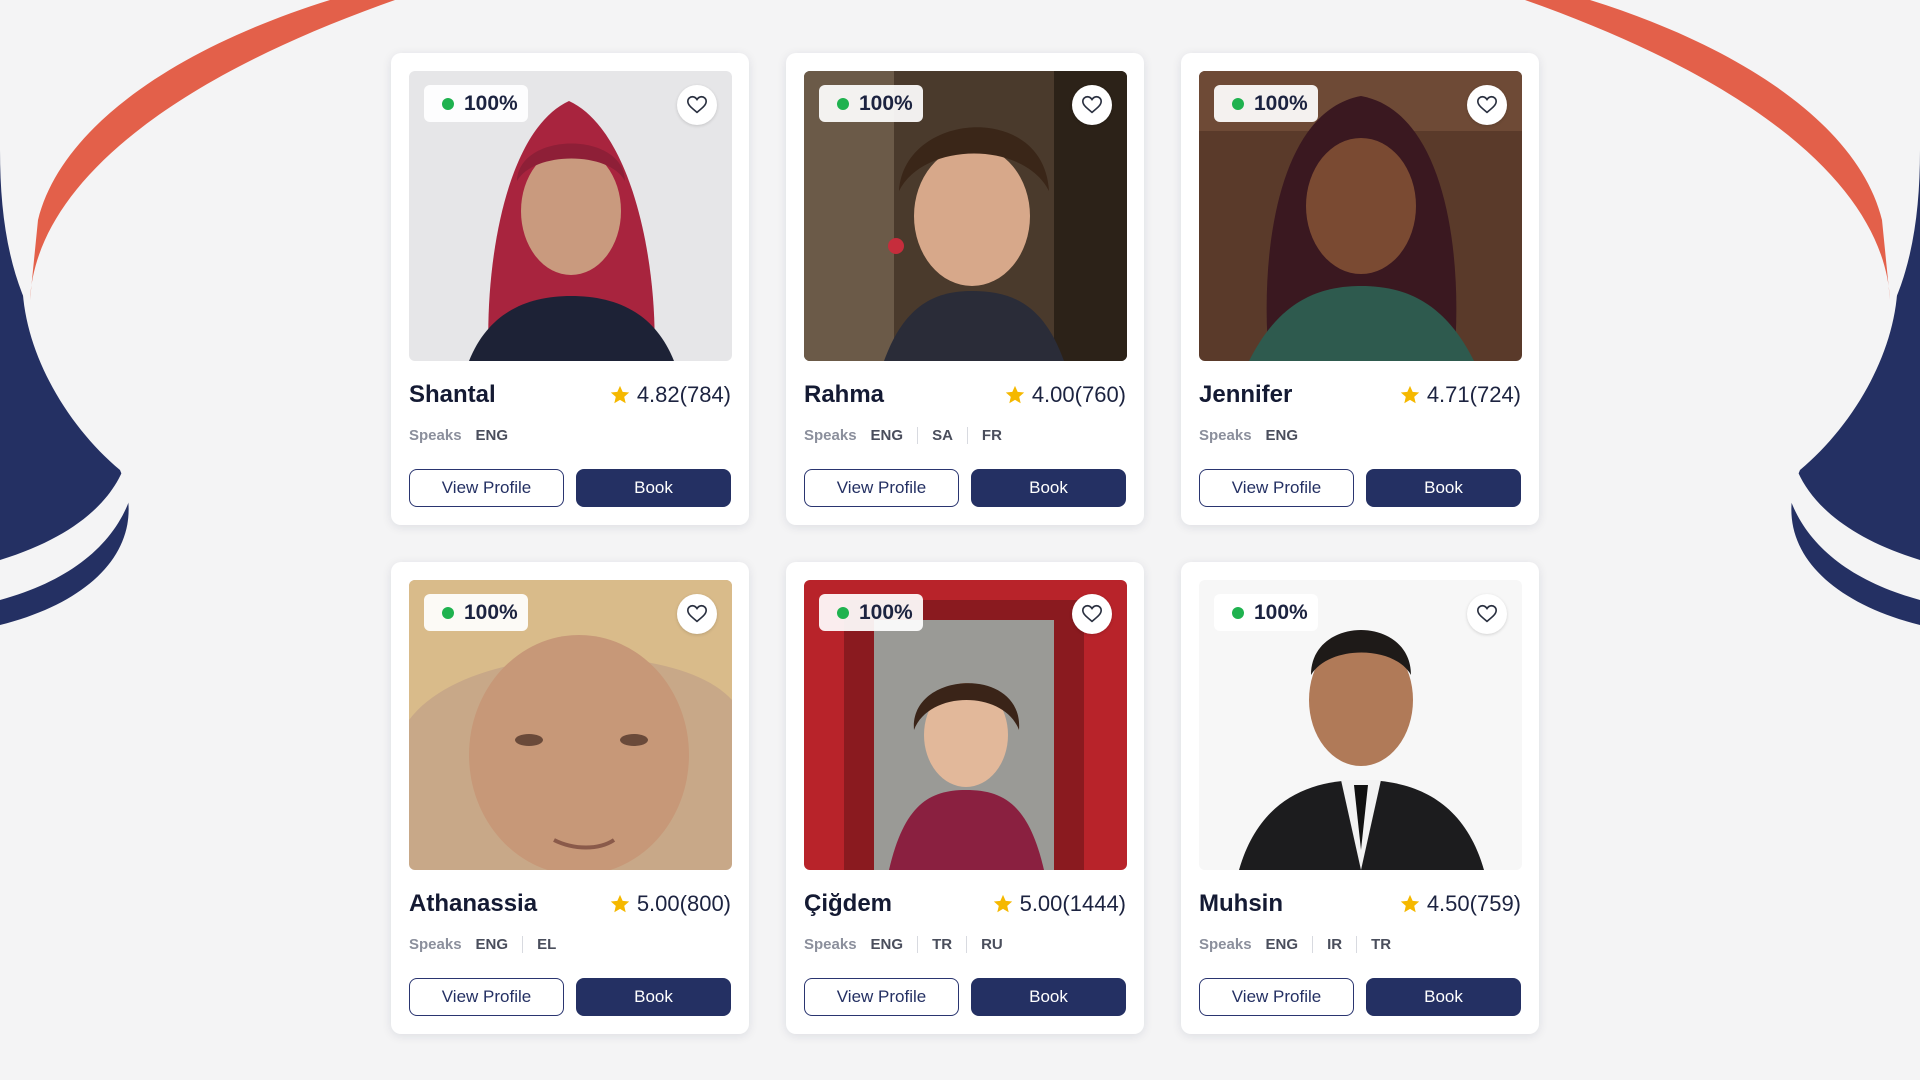  Describe the element at coordinates (991, 435) in the screenshot. I see `language-tag: FR` at that location.